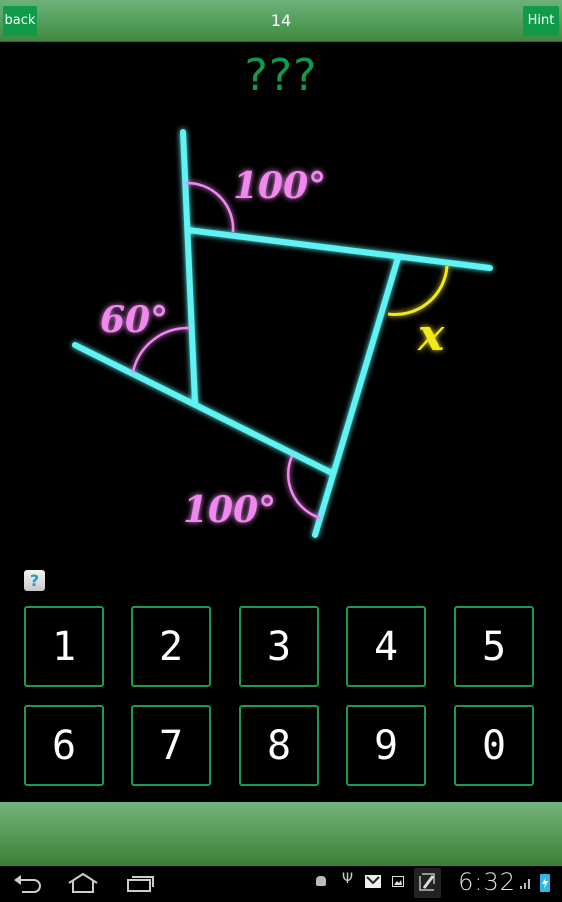  What do you see at coordinates (279, 186) in the screenshot?
I see `angle-label-top: 100°` at bounding box center [279, 186].